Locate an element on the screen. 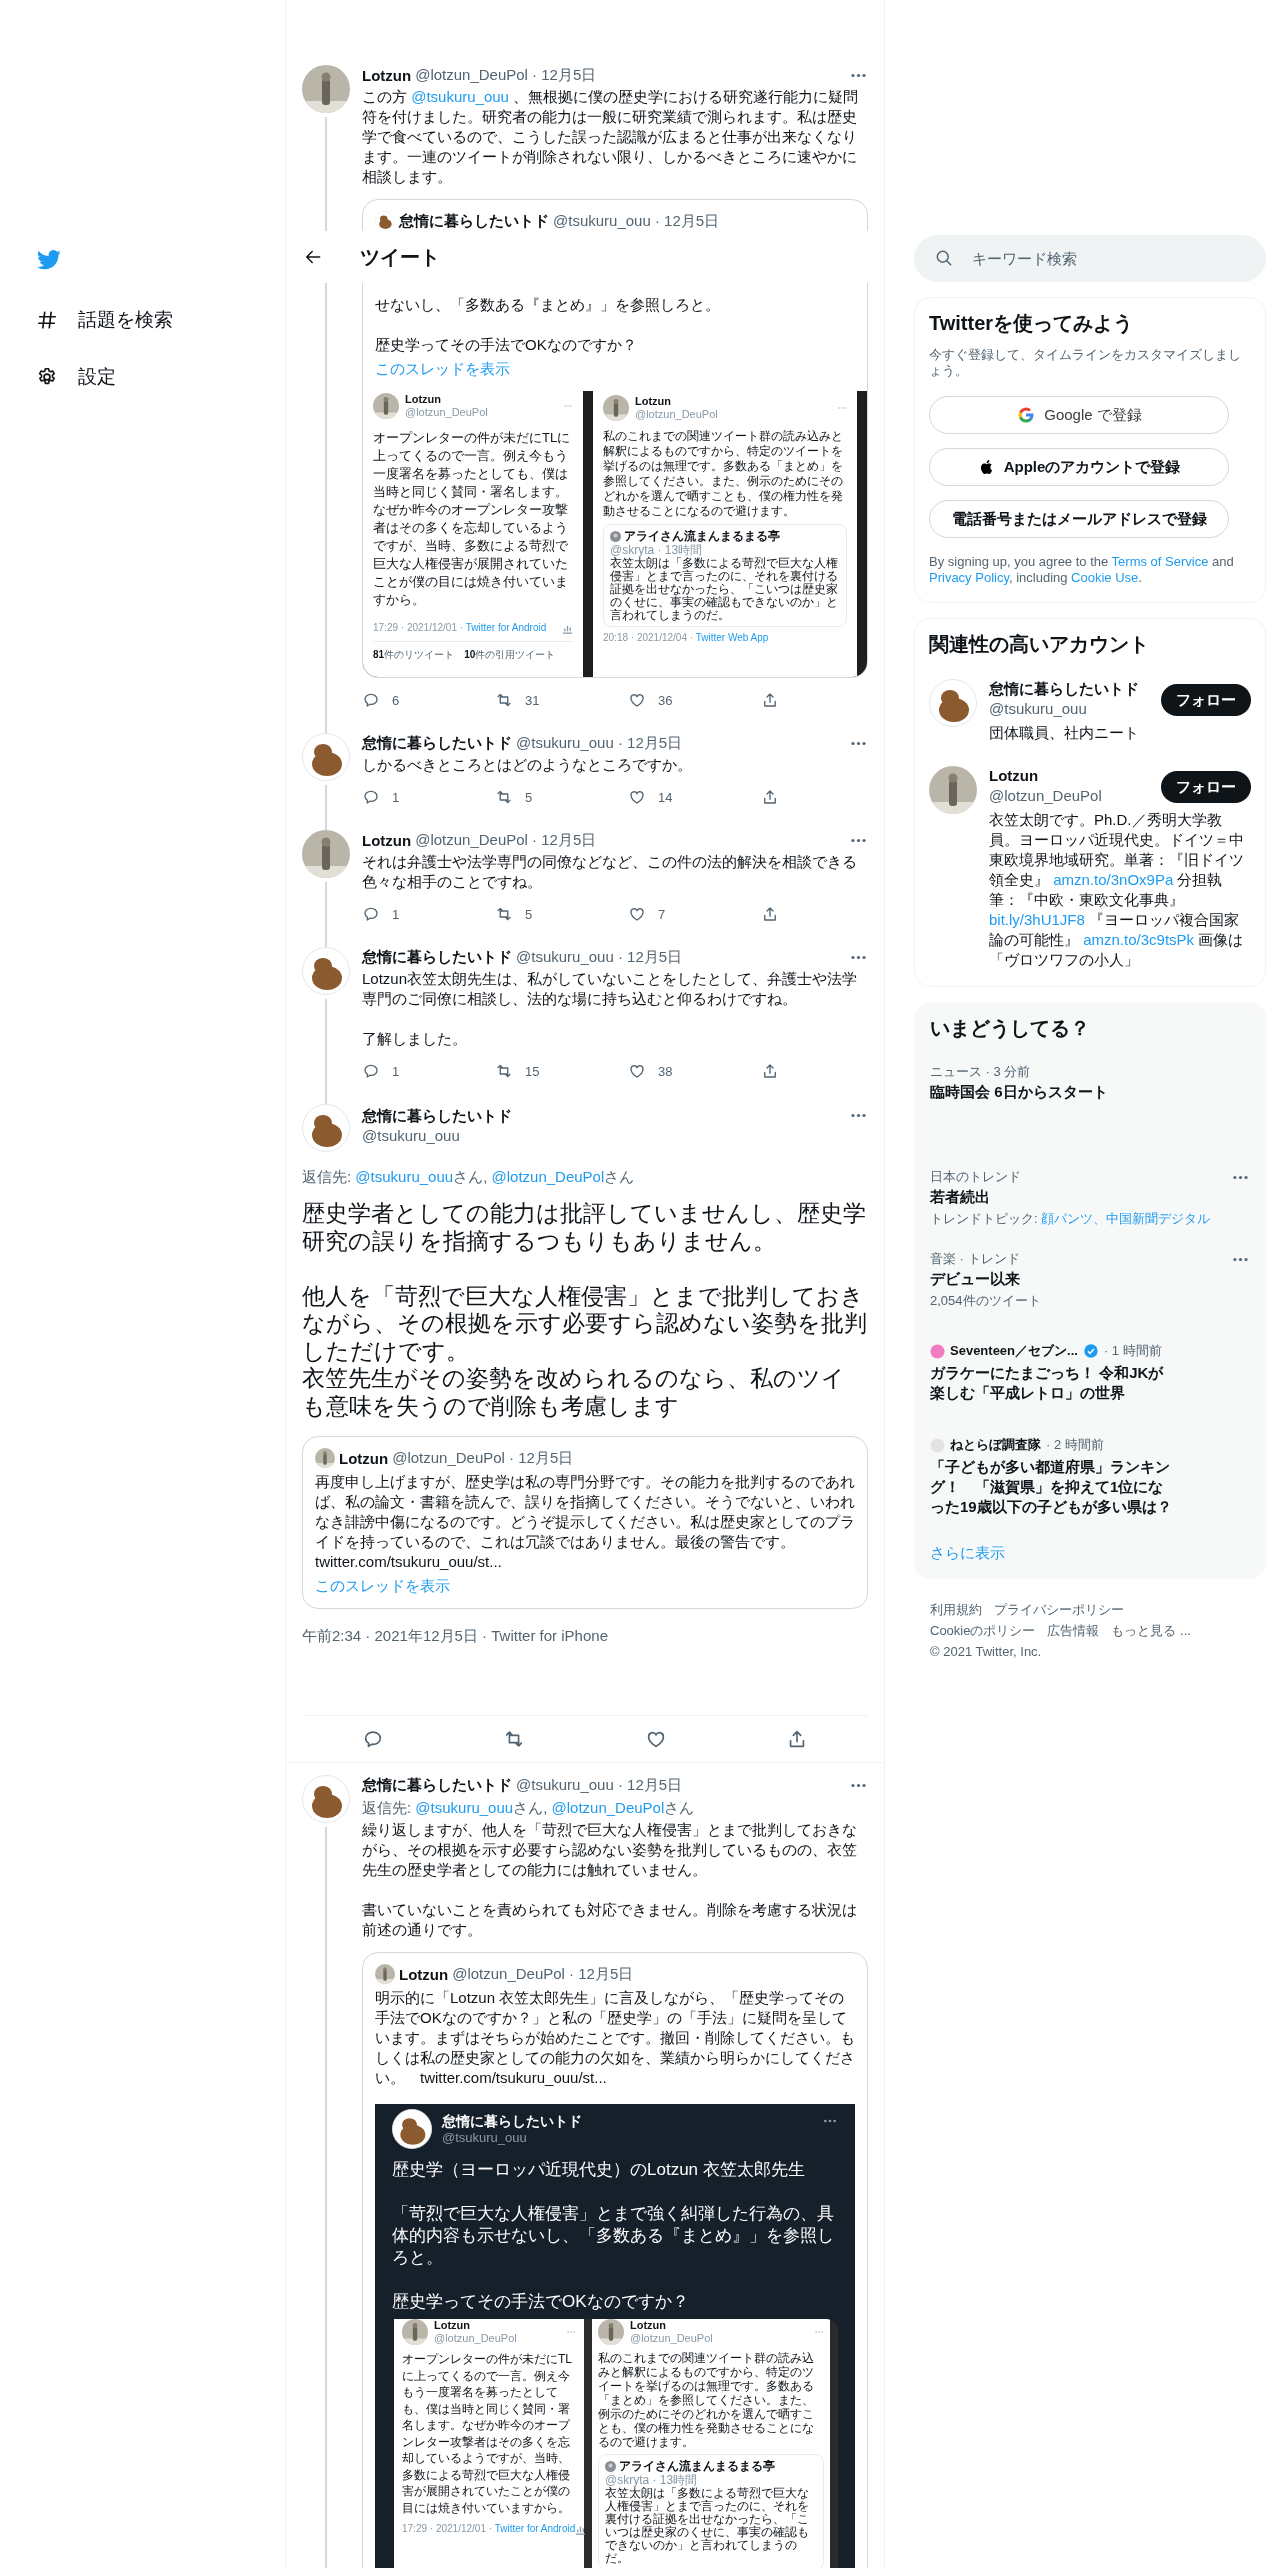 This screenshot has width=1284, height=2568. like-count: 7 is located at coordinates (662, 914).